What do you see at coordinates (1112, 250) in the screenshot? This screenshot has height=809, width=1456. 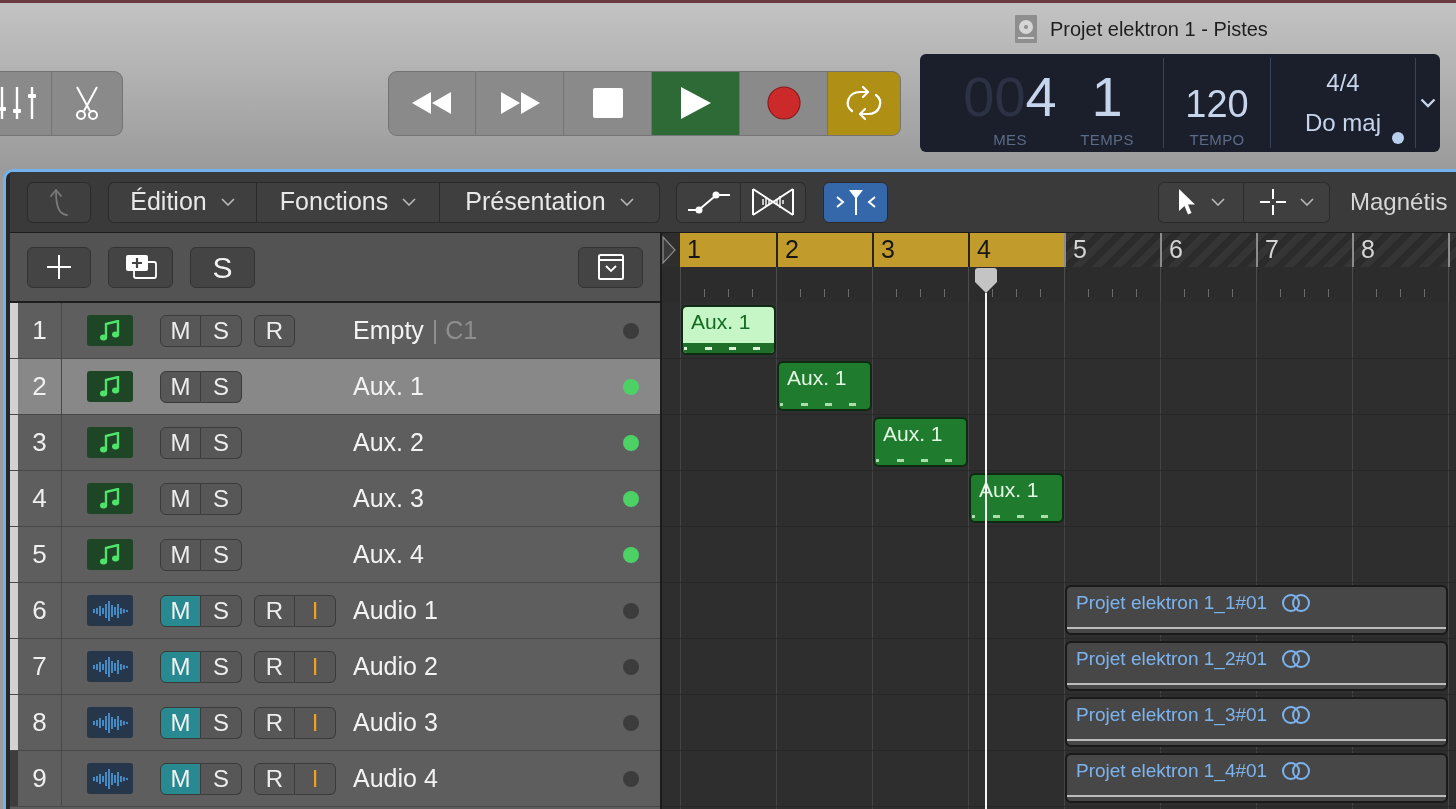 I see `ruler-bar: 5` at bounding box center [1112, 250].